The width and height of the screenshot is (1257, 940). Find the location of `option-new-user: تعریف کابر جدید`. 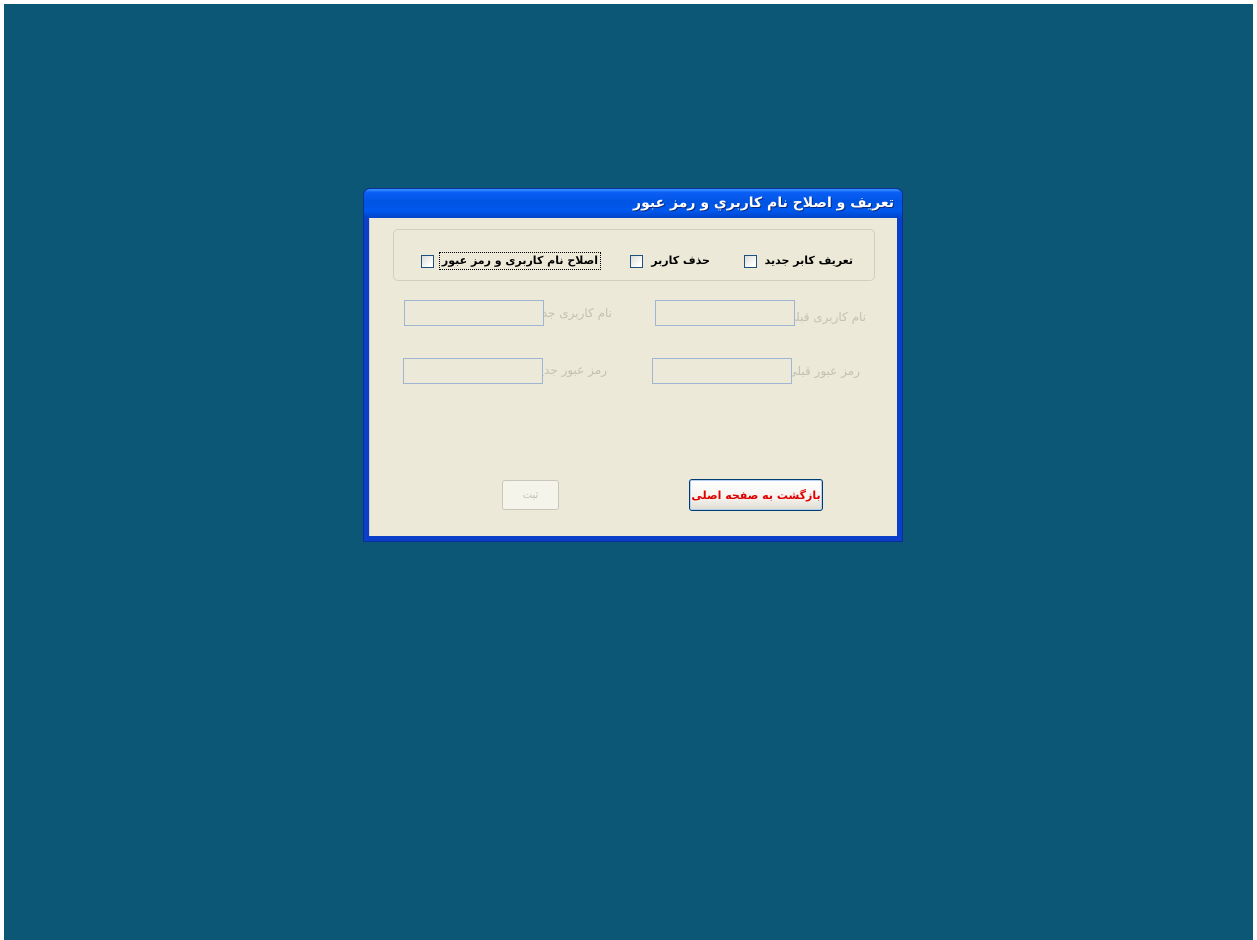

option-new-user: تعریف کابر جدید is located at coordinates (798, 261).